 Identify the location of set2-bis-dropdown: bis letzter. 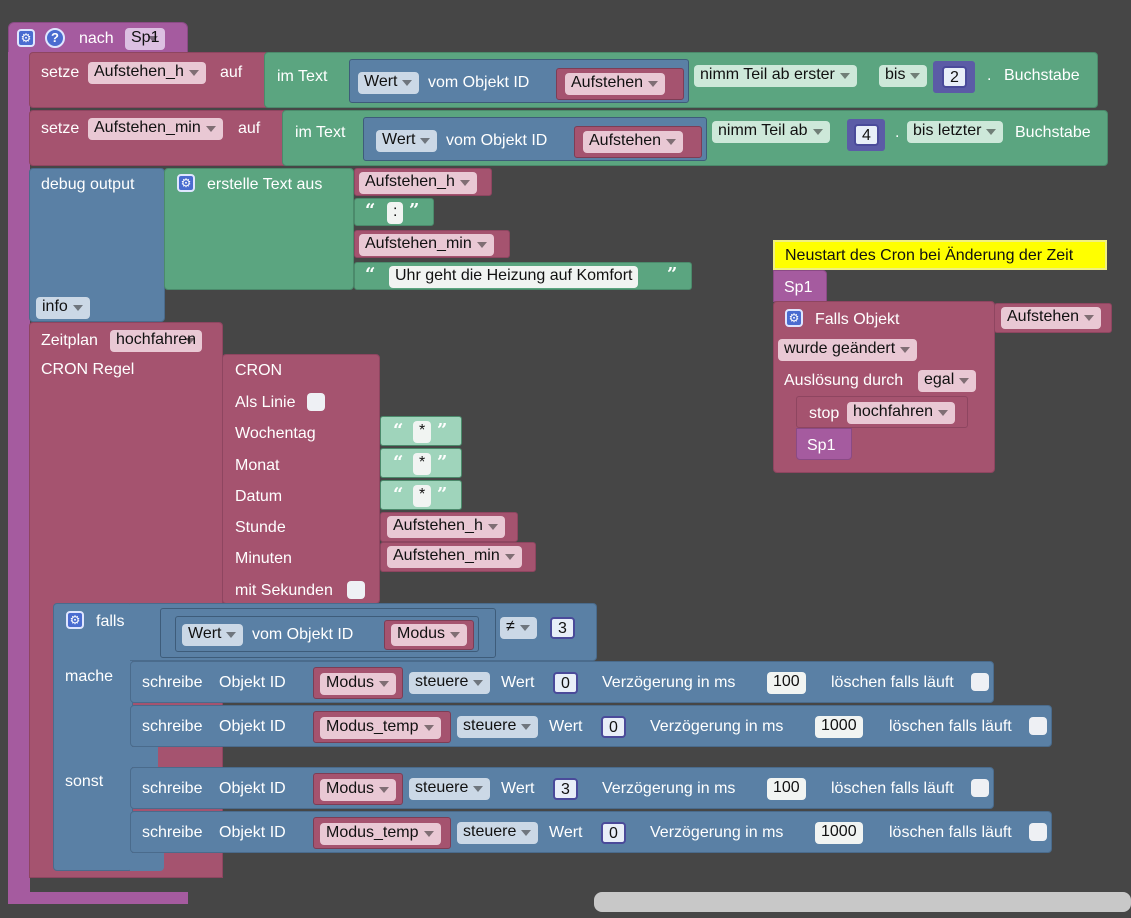
(955, 132).